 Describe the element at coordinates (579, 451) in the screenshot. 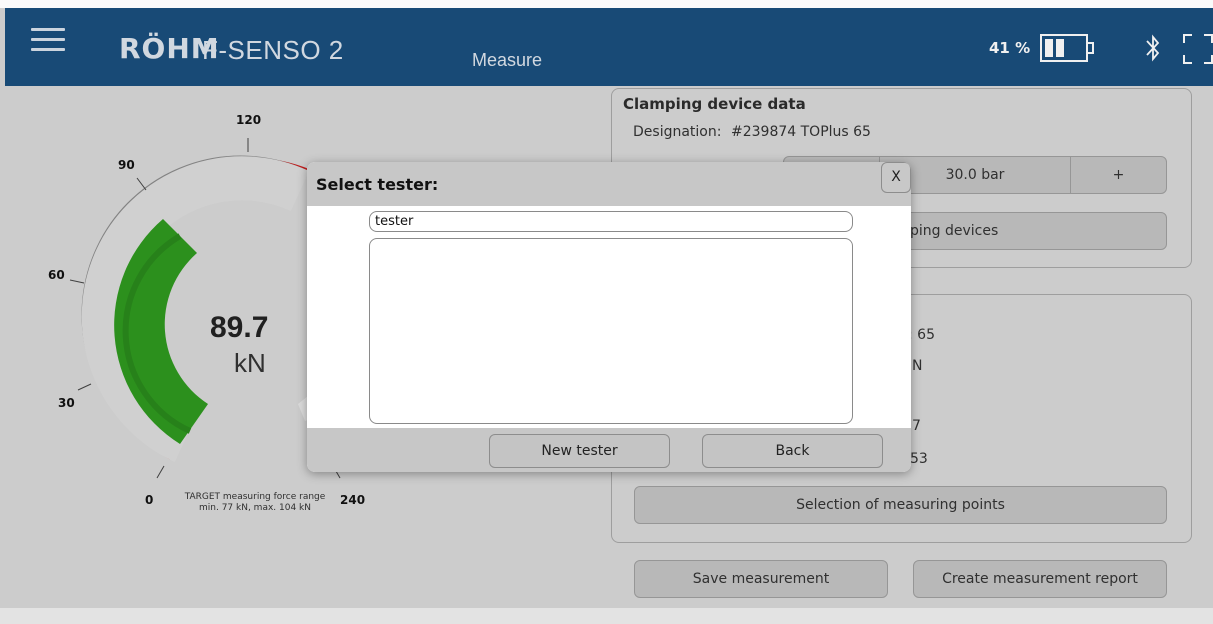

I see `new-tester-button: New tester` at that location.